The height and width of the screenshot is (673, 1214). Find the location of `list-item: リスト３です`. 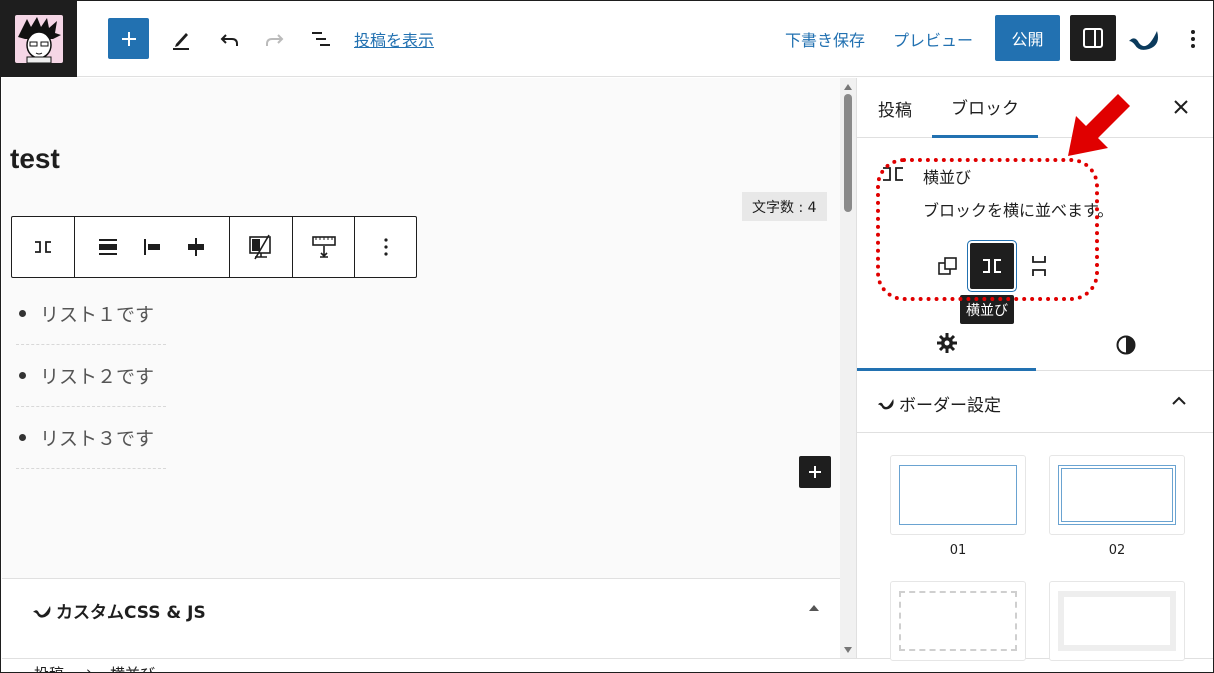

list-item: リスト３です is located at coordinates (91, 438).